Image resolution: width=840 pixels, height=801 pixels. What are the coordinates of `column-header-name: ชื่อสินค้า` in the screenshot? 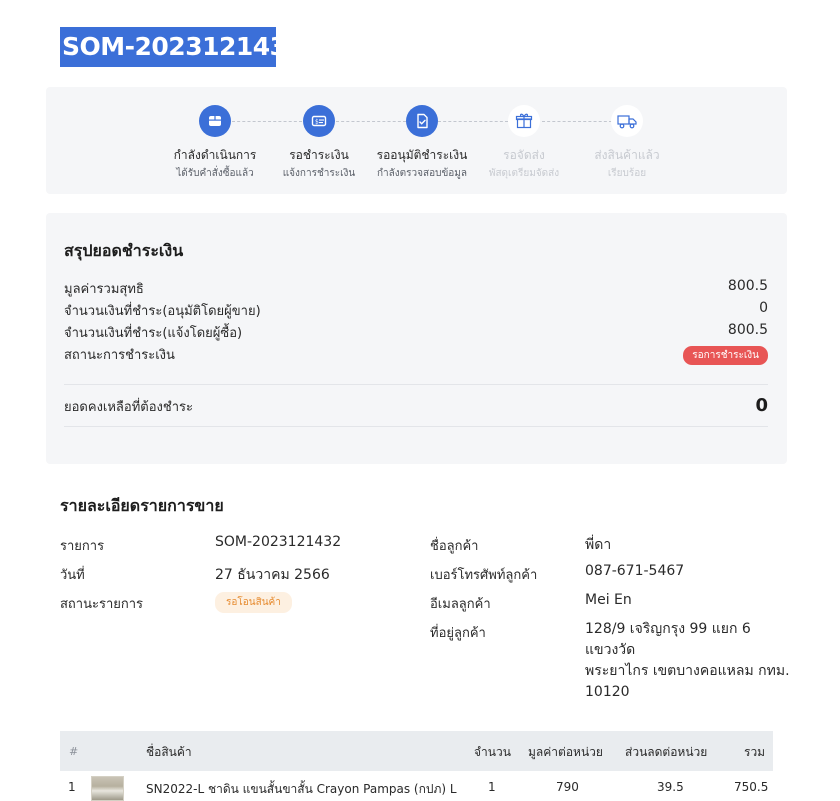 It's located at (169, 752).